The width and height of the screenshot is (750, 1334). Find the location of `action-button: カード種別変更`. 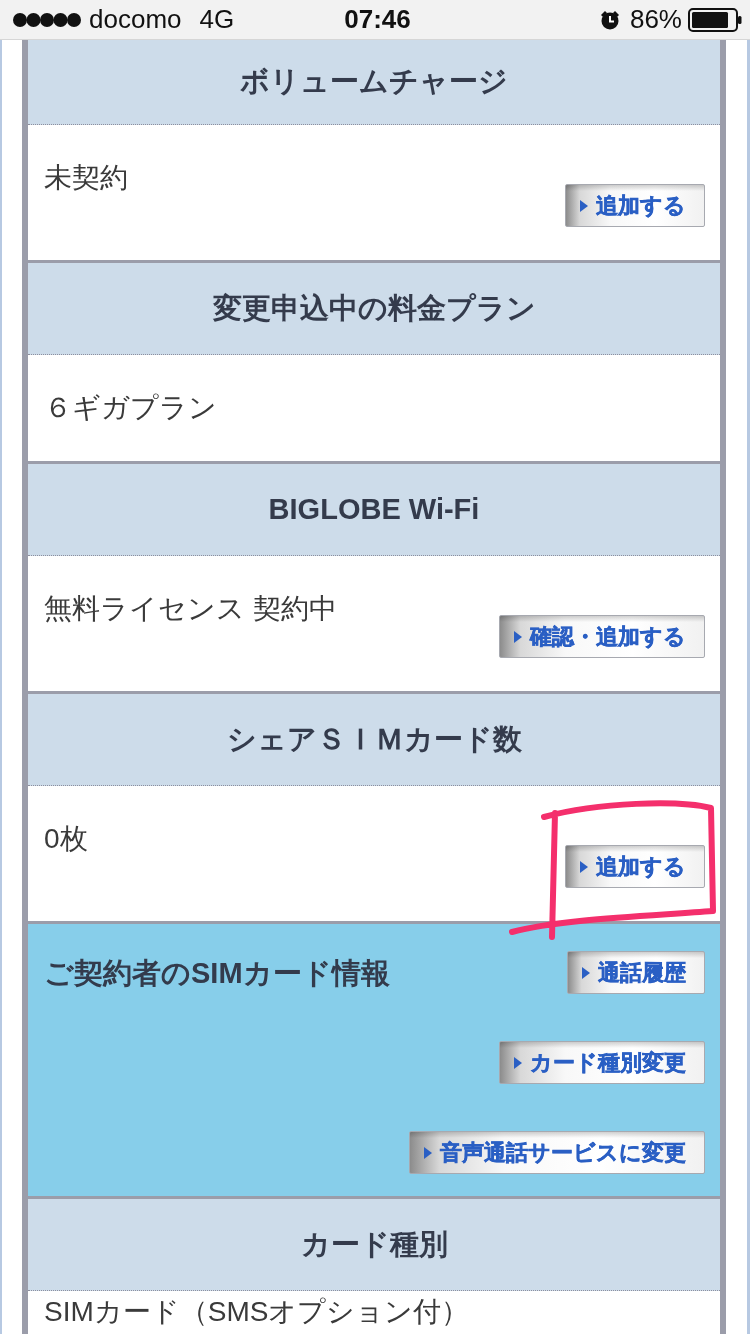

action-button: カード種別変更 is located at coordinates (602, 1062).